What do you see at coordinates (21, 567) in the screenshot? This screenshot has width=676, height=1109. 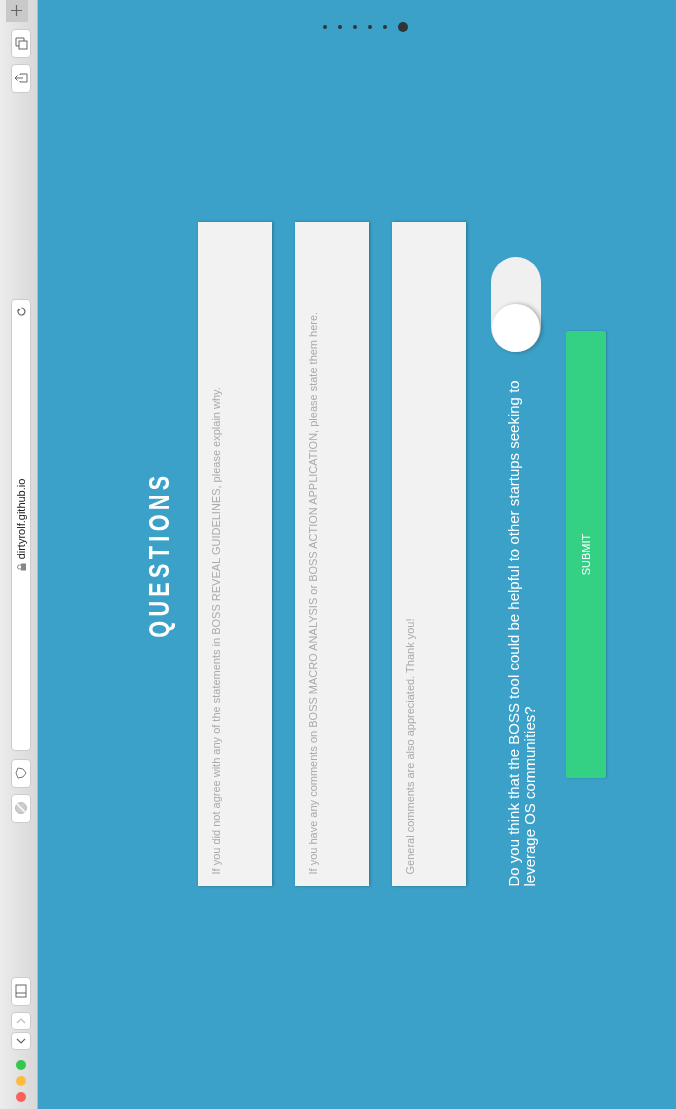 I see `lock-icon` at bounding box center [21, 567].